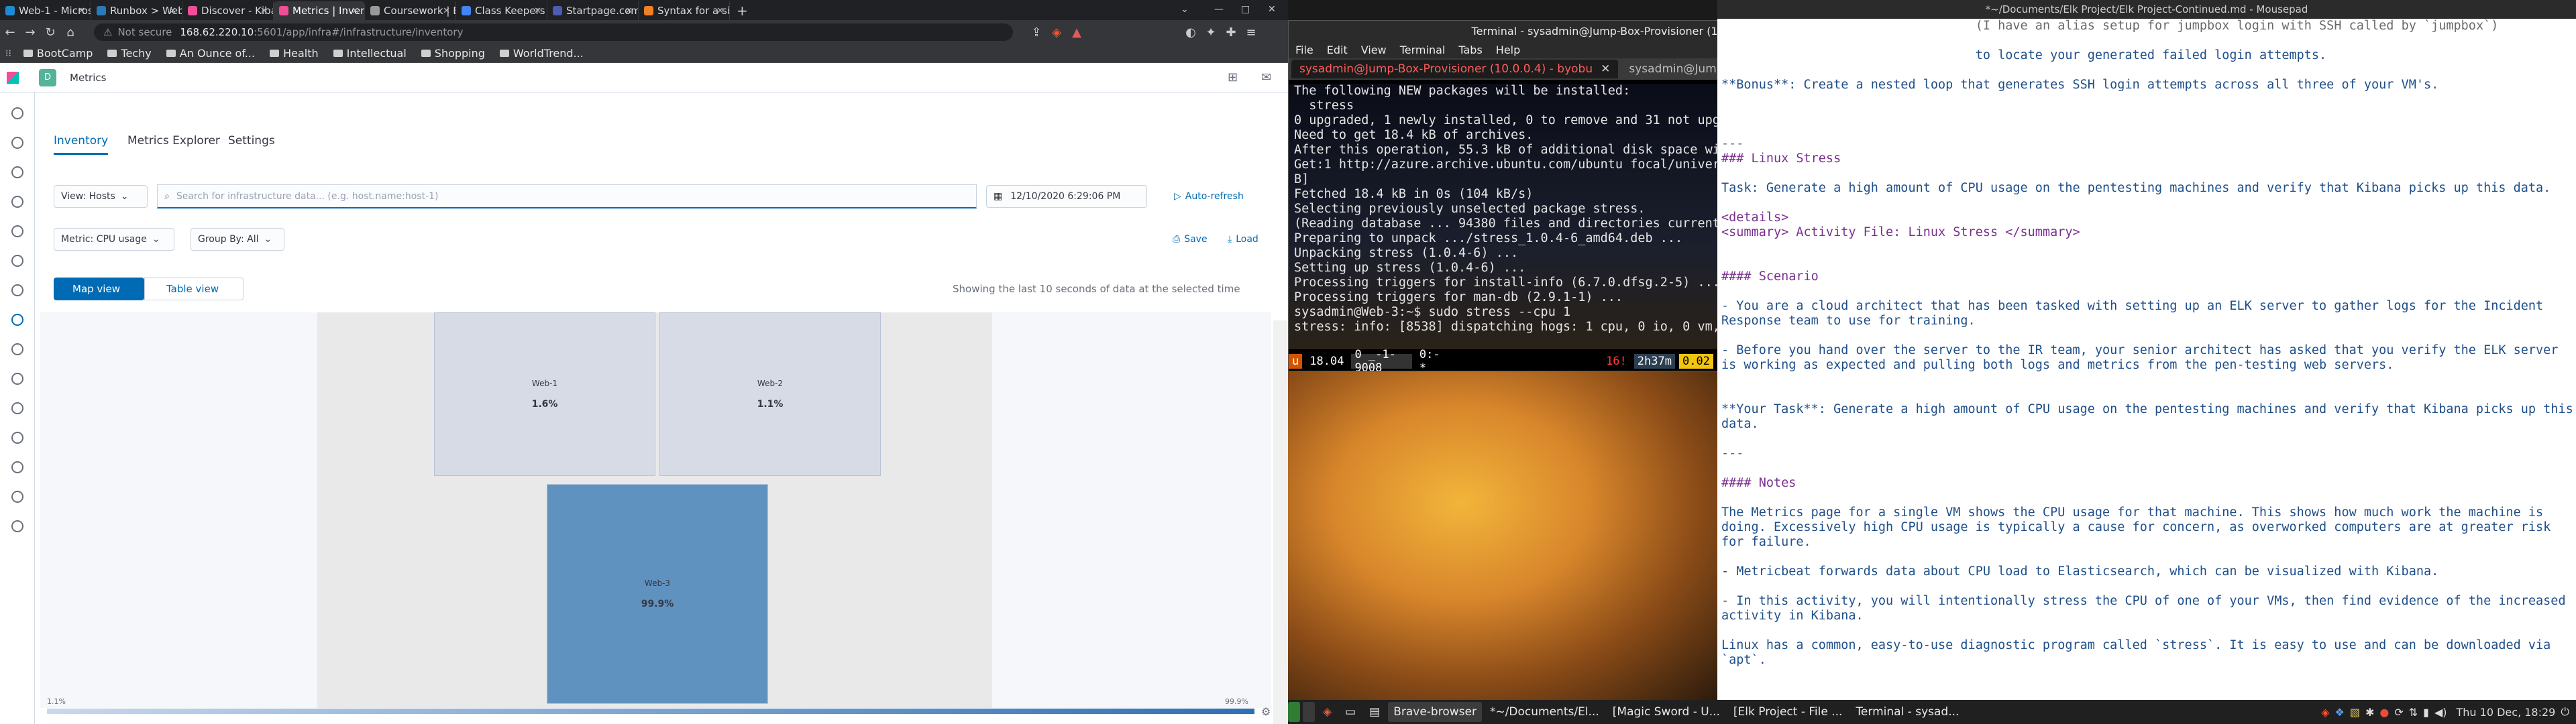 This screenshot has width=2576, height=724. What do you see at coordinates (1337, 50) in the screenshot?
I see `menu-item-edit: Edit` at bounding box center [1337, 50].